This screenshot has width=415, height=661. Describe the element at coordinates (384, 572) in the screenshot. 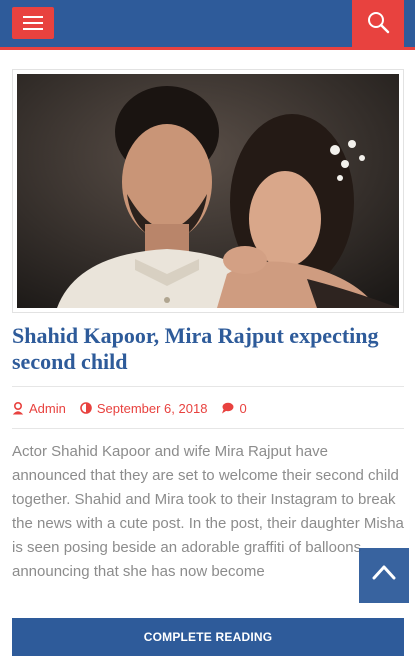

I see `chevron-up-icon` at that location.